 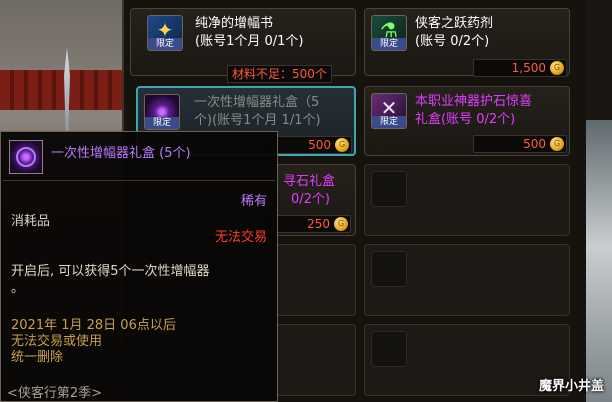 I want to click on item-name: 本职业神器护石惊喜, so click(x=474, y=101).